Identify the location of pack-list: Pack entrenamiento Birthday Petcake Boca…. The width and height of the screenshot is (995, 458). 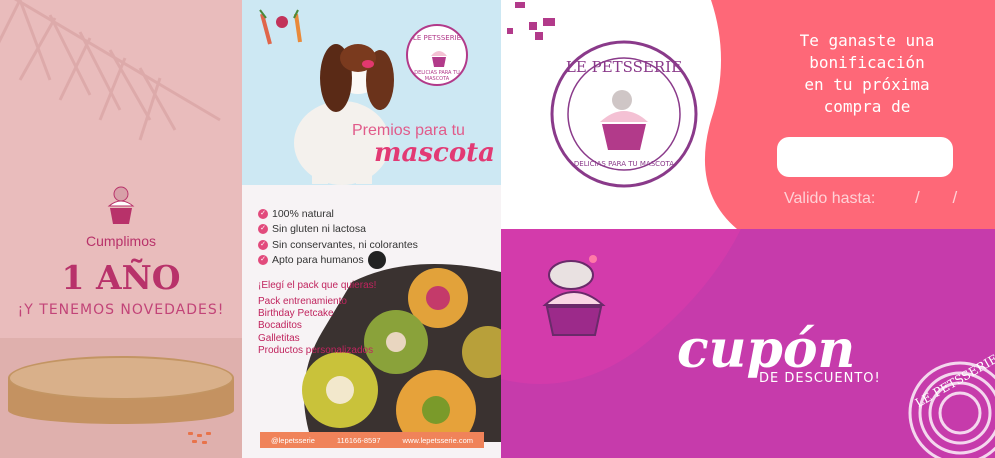
(315, 326).